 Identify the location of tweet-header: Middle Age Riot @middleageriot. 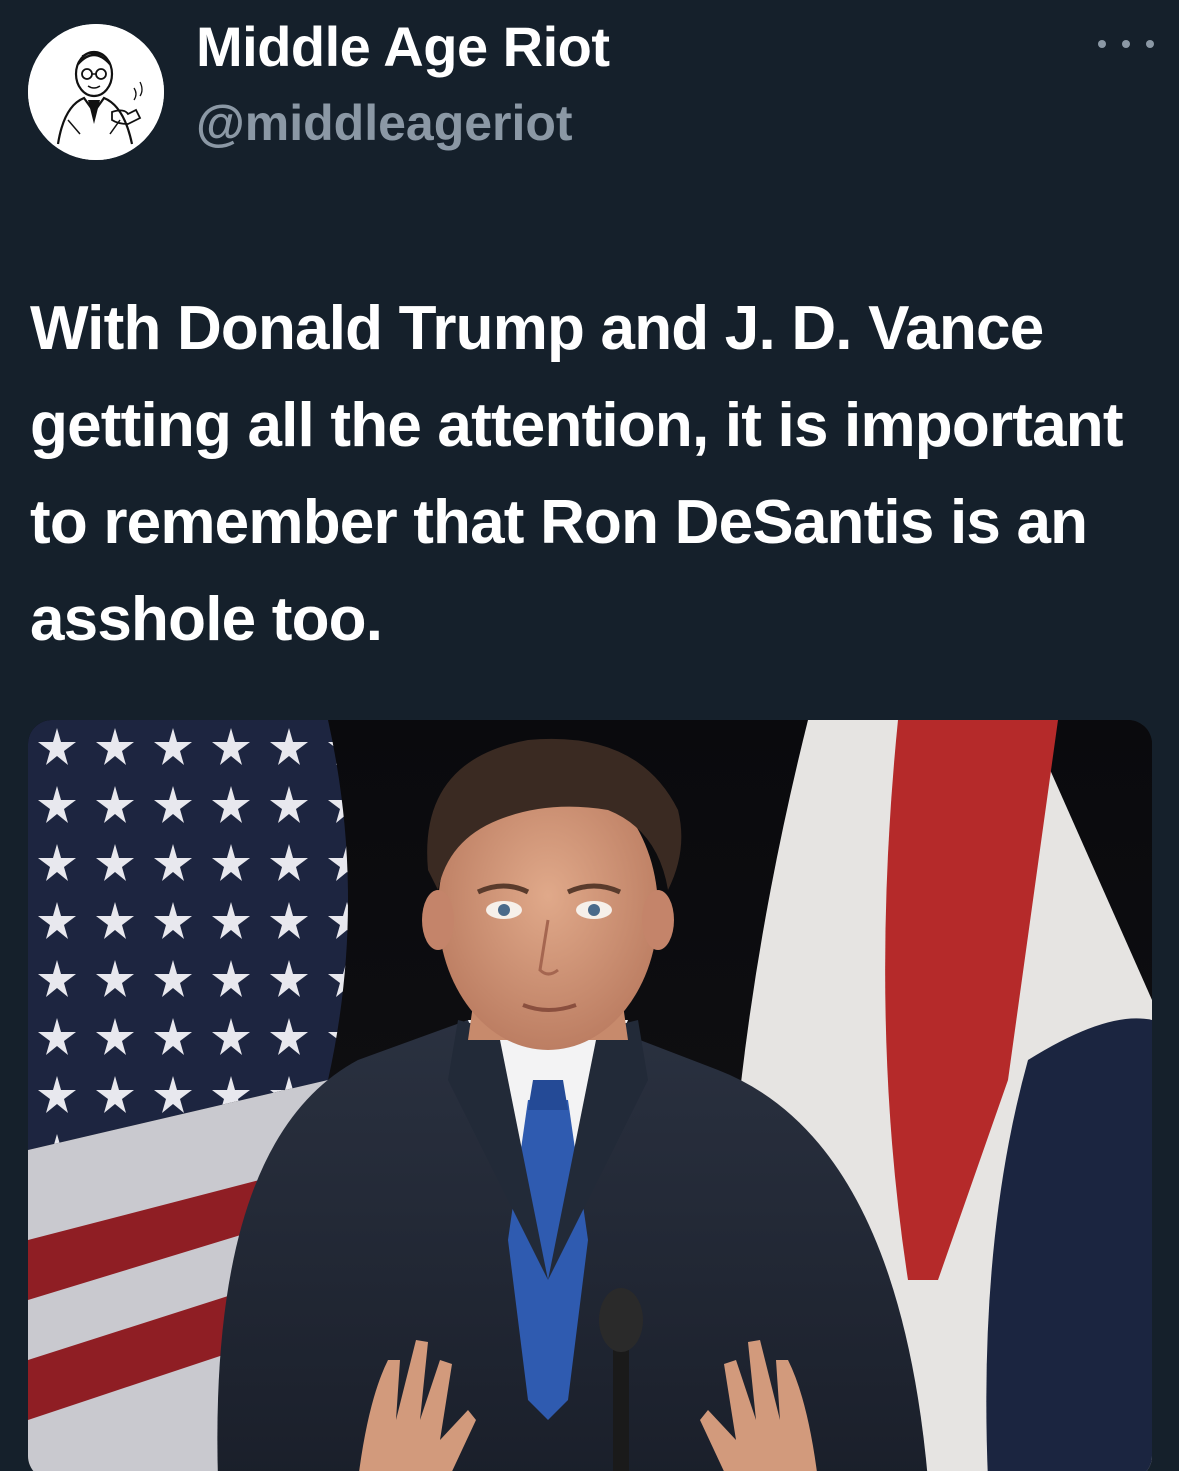
(589, 90).